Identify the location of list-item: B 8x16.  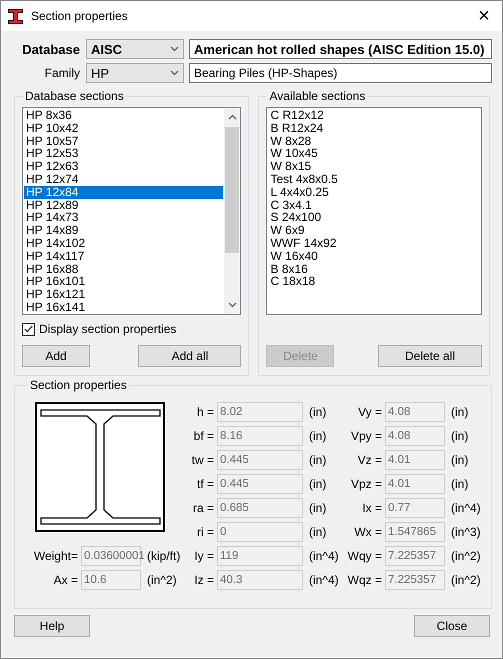
(374, 269).